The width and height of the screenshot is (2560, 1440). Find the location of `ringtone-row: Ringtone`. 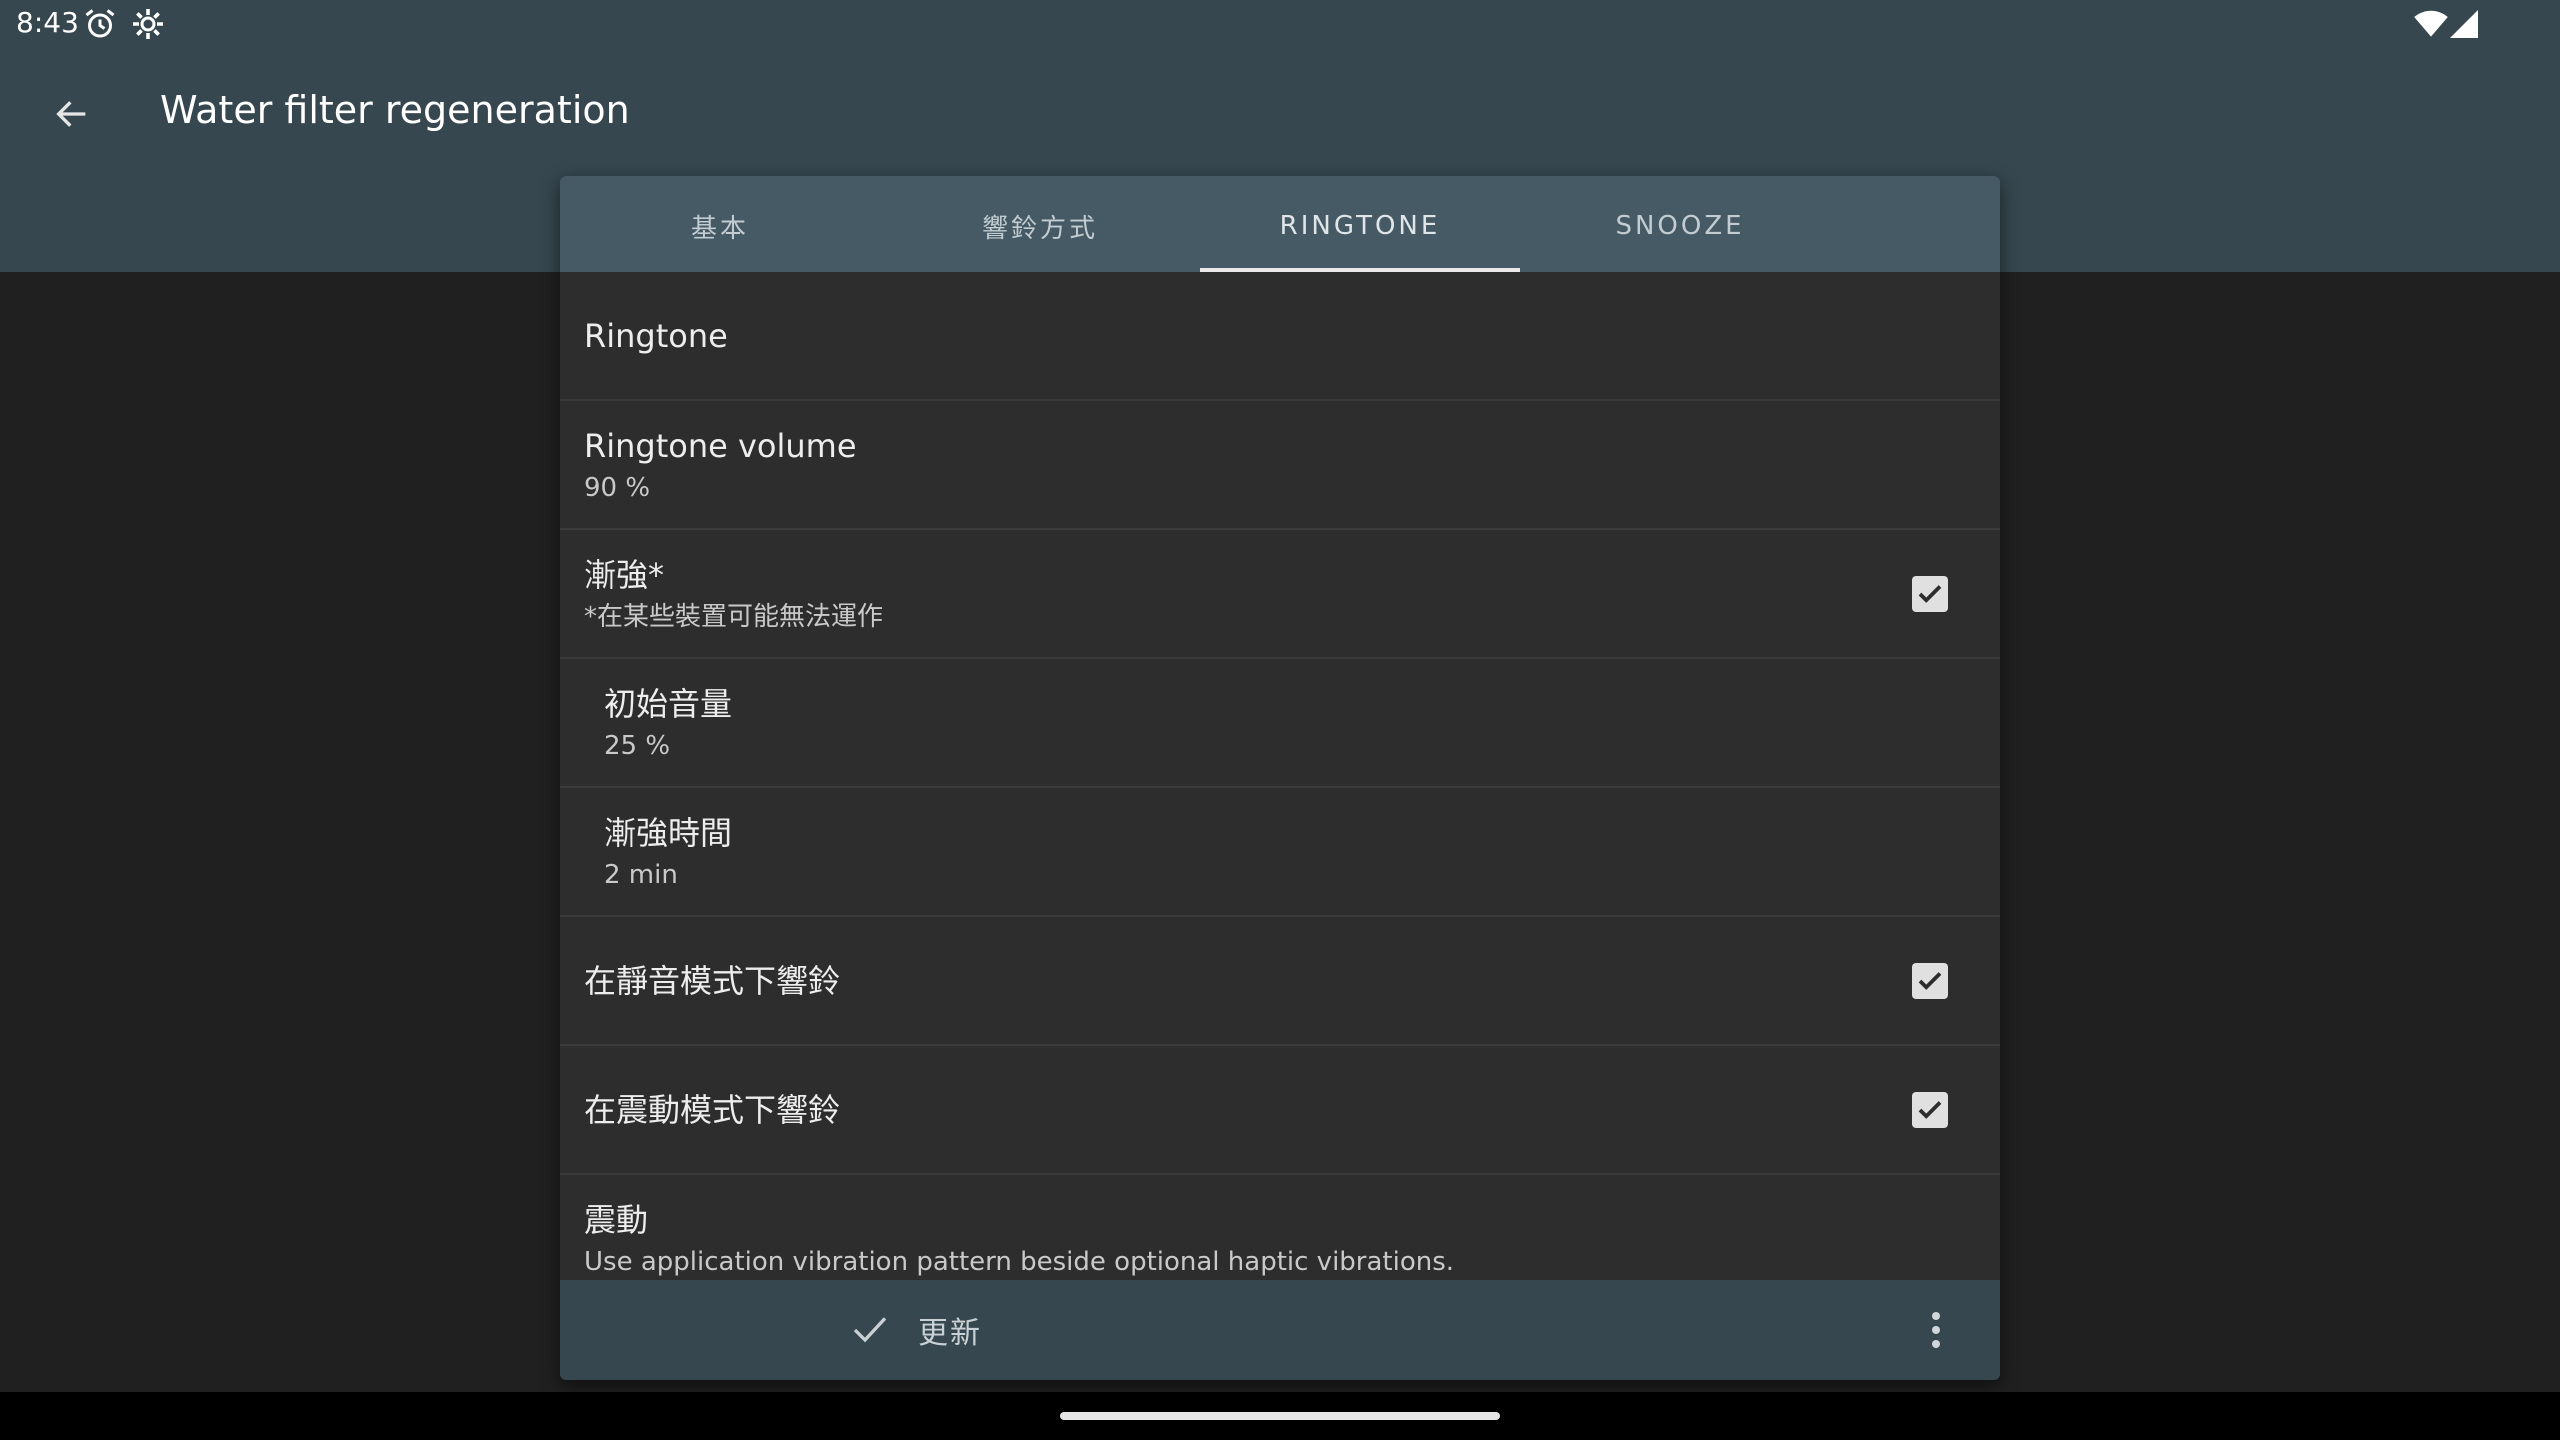

ringtone-row: Ringtone is located at coordinates (1280, 336).